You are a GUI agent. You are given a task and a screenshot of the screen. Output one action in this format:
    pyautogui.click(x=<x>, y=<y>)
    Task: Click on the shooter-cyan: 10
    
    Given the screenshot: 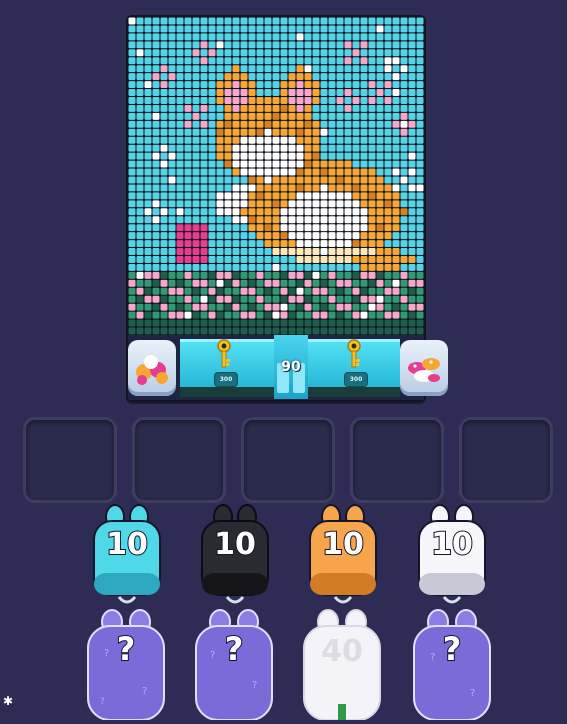 What is the action you would take?
    pyautogui.click(x=127, y=558)
    